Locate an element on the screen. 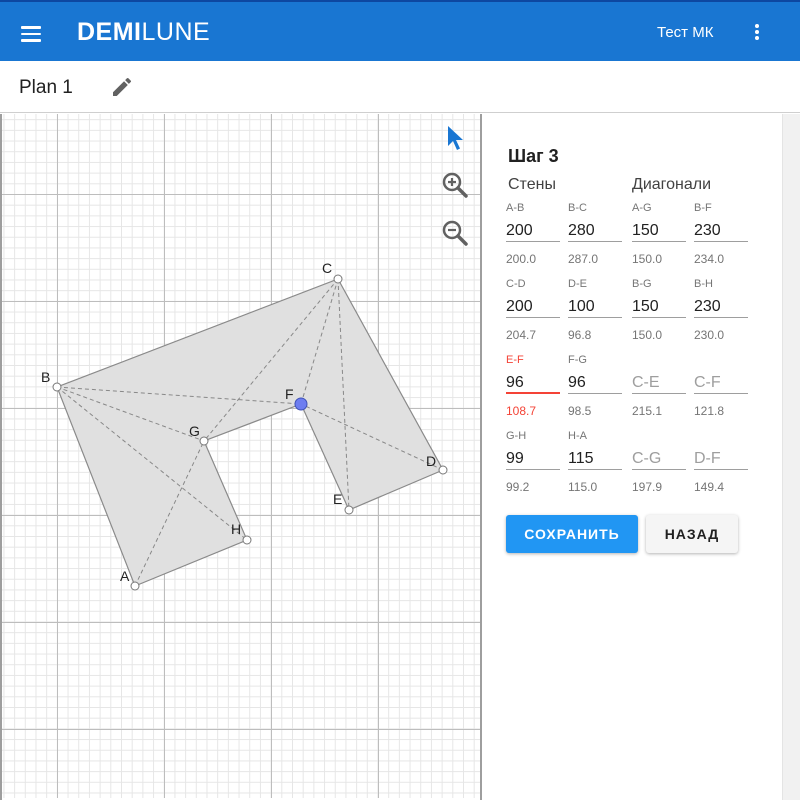 The height and width of the screenshot is (800, 800). field-computed: 230.0 is located at coordinates (709, 335).